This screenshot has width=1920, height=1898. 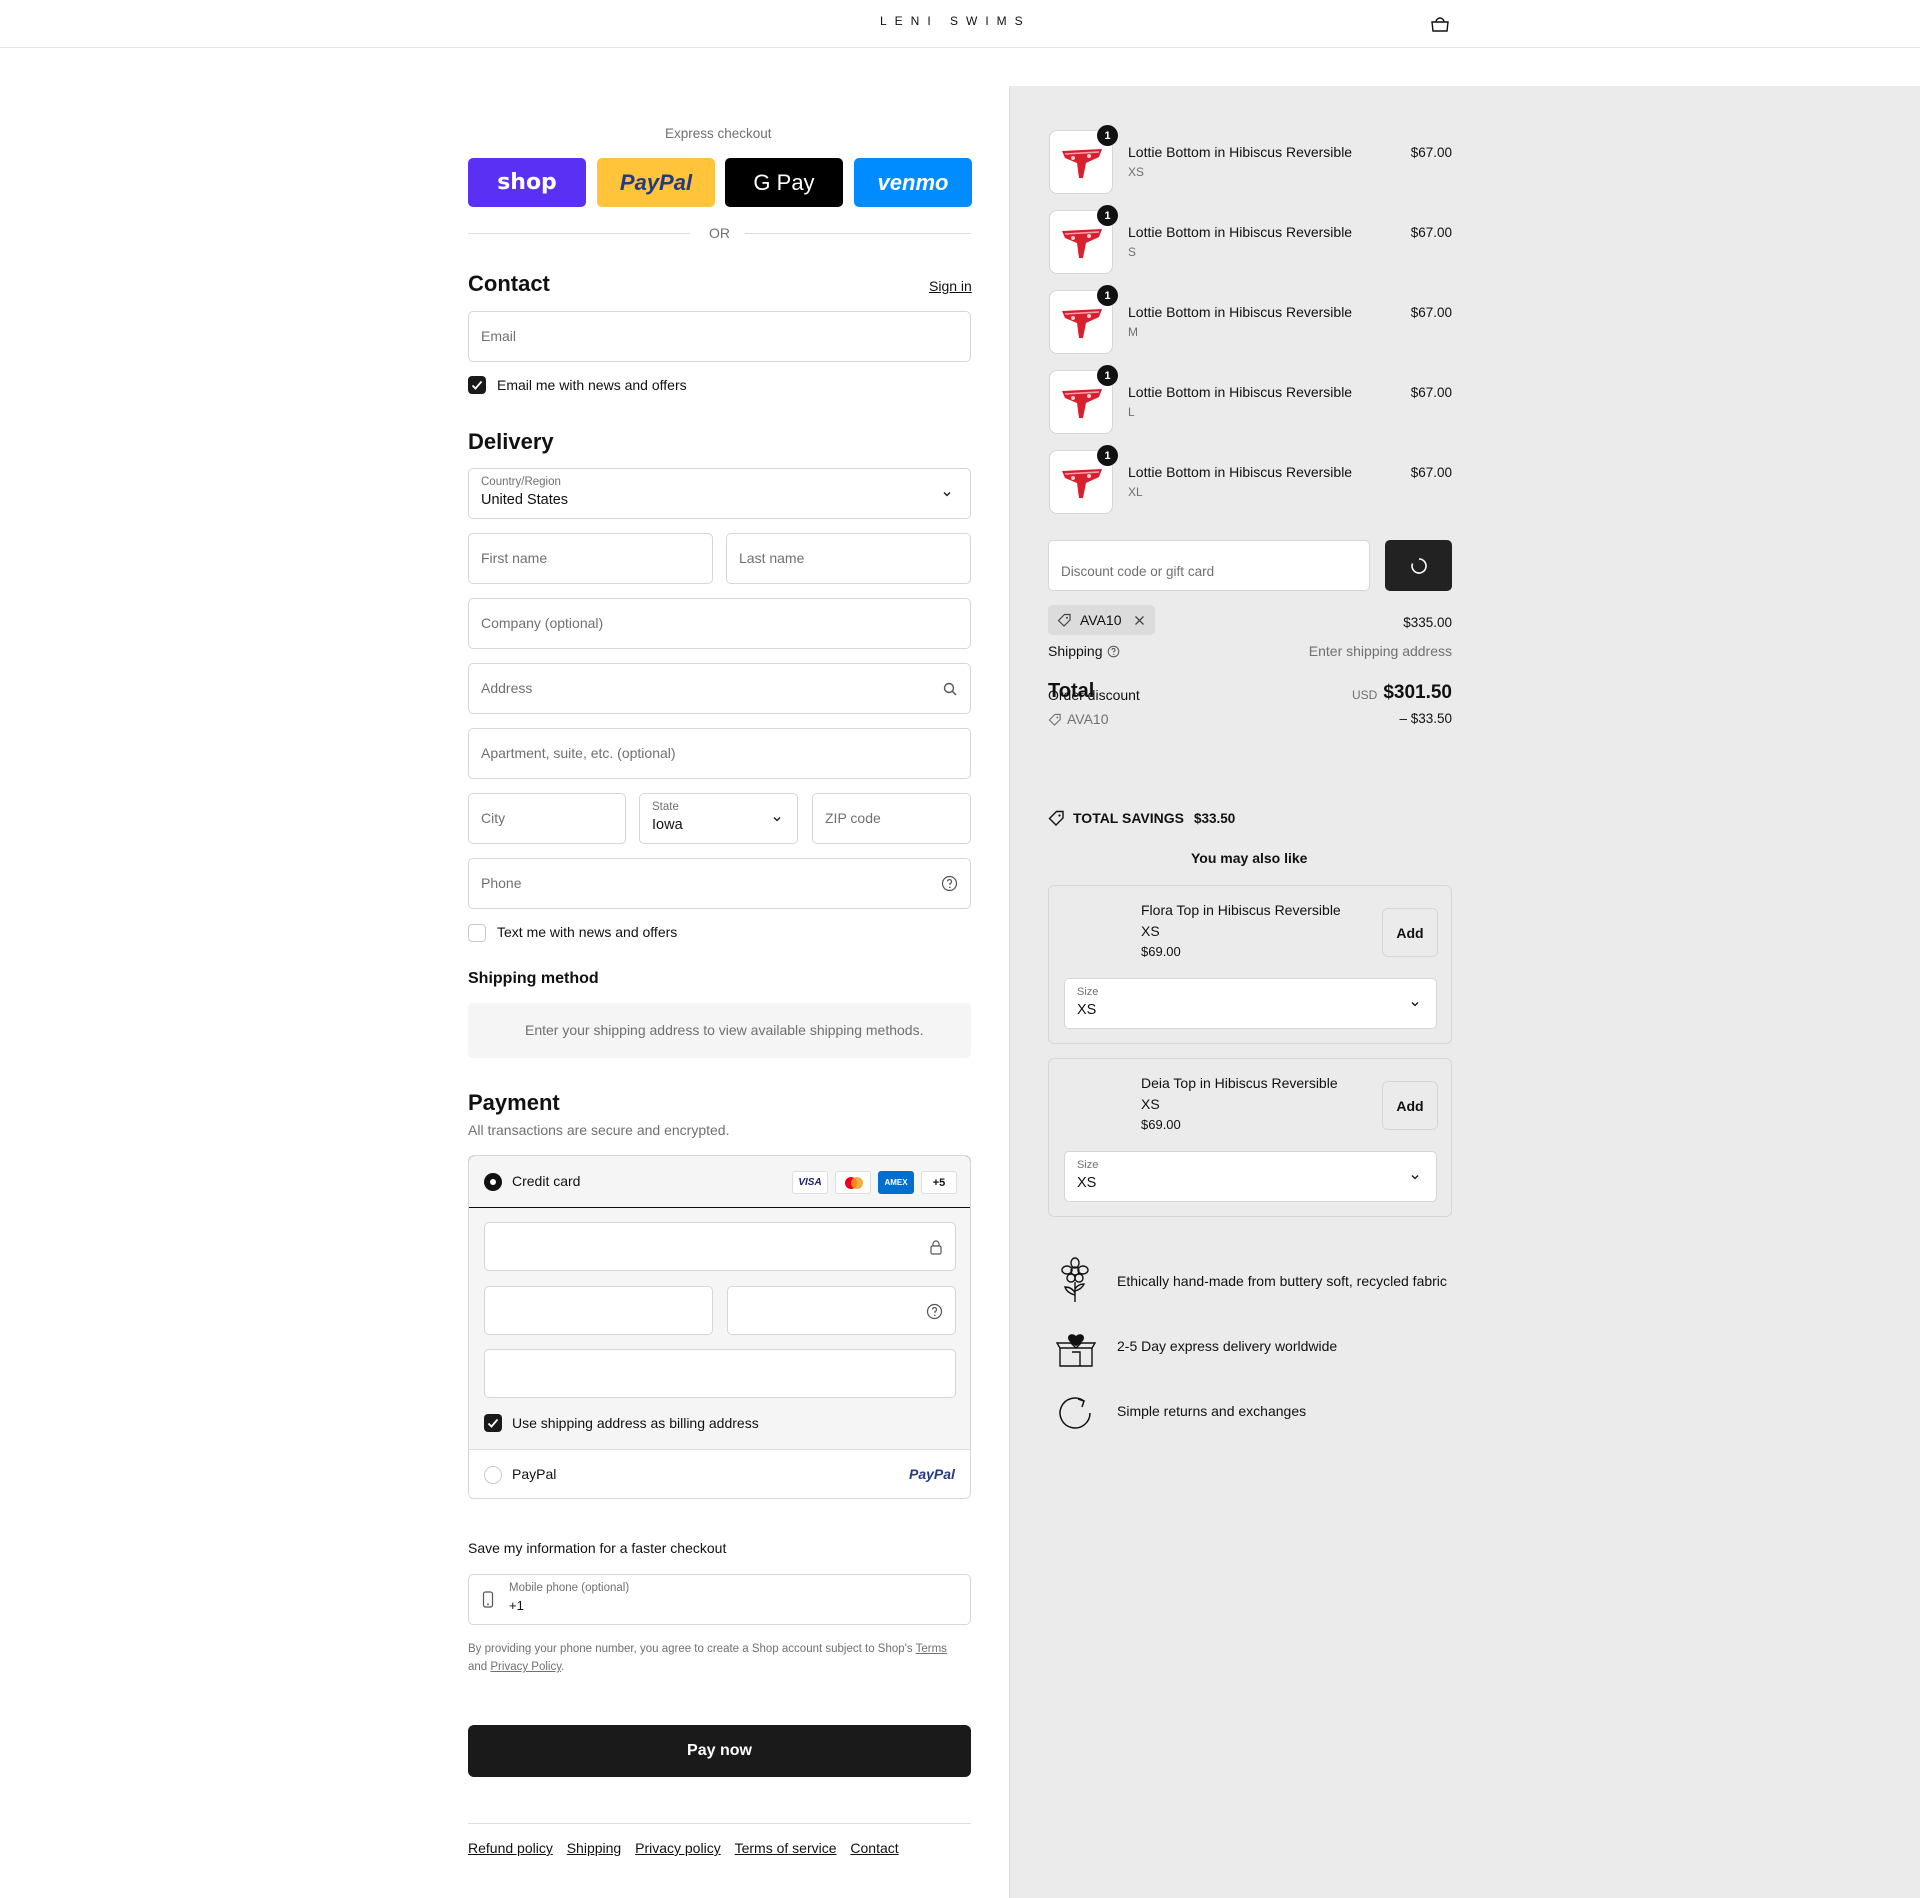 What do you see at coordinates (719, 493) in the screenshot?
I see `country-select: Country/Region United States` at bounding box center [719, 493].